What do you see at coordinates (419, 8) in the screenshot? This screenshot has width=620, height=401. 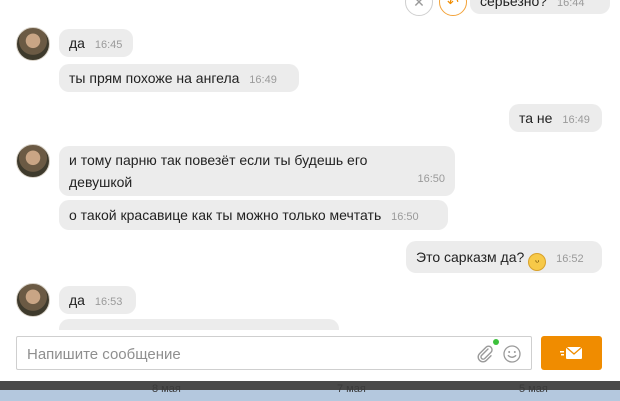 I see `close-icon: ✕` at bounding box center [419, 8].